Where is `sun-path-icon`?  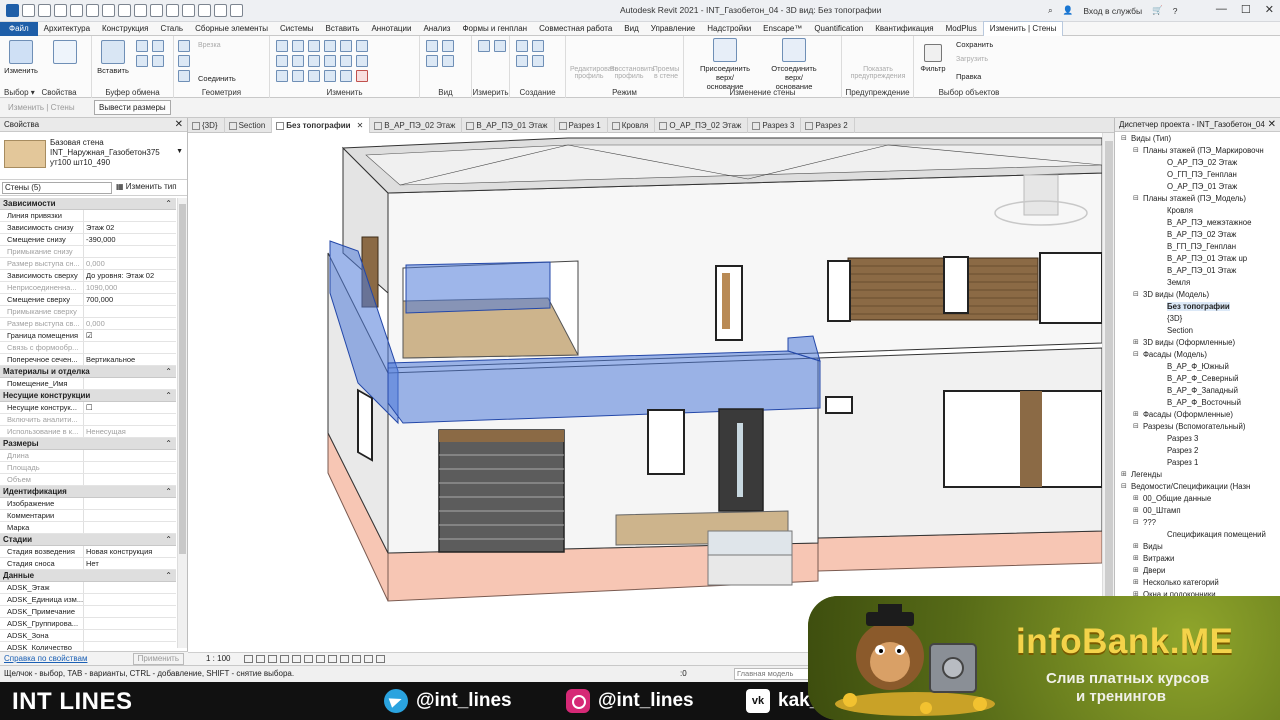 sun-path-icon is located at coordinates (272, 659).